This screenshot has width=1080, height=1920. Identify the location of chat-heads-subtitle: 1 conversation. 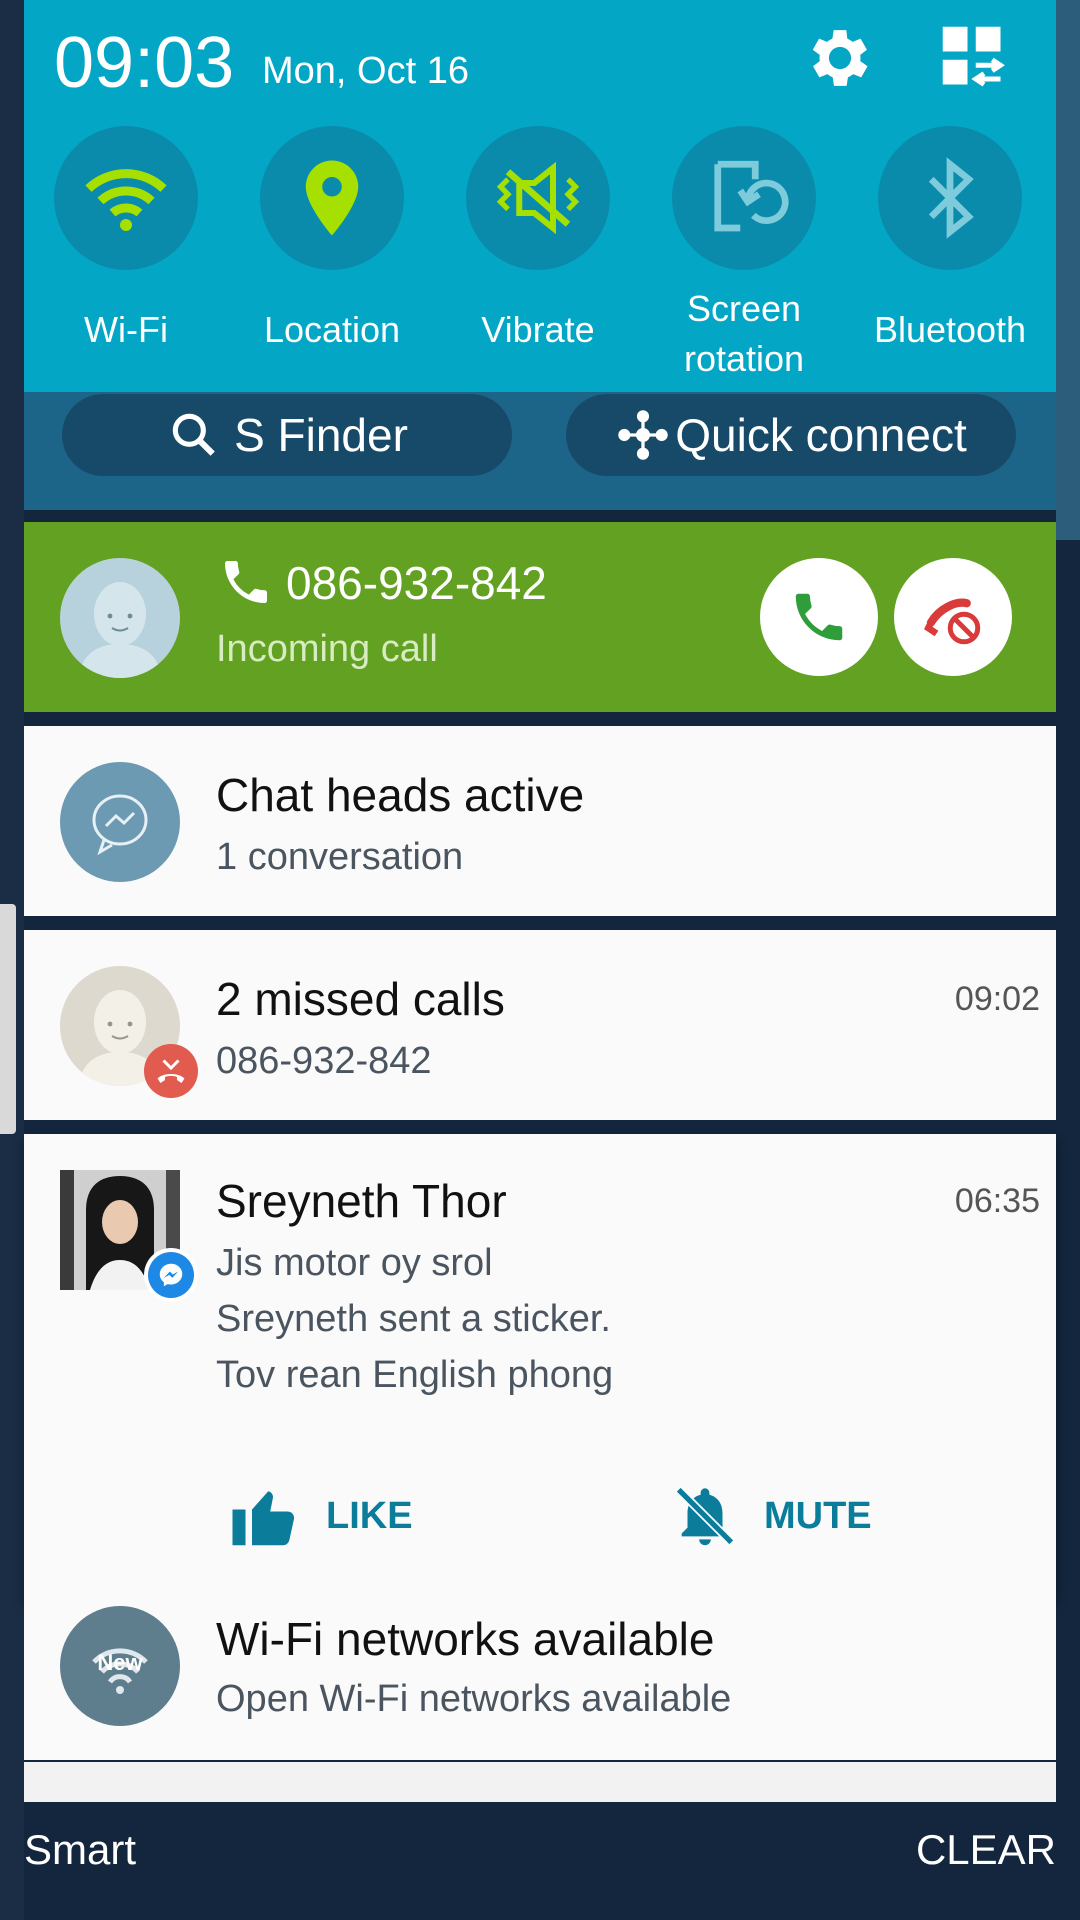
(340, 857).